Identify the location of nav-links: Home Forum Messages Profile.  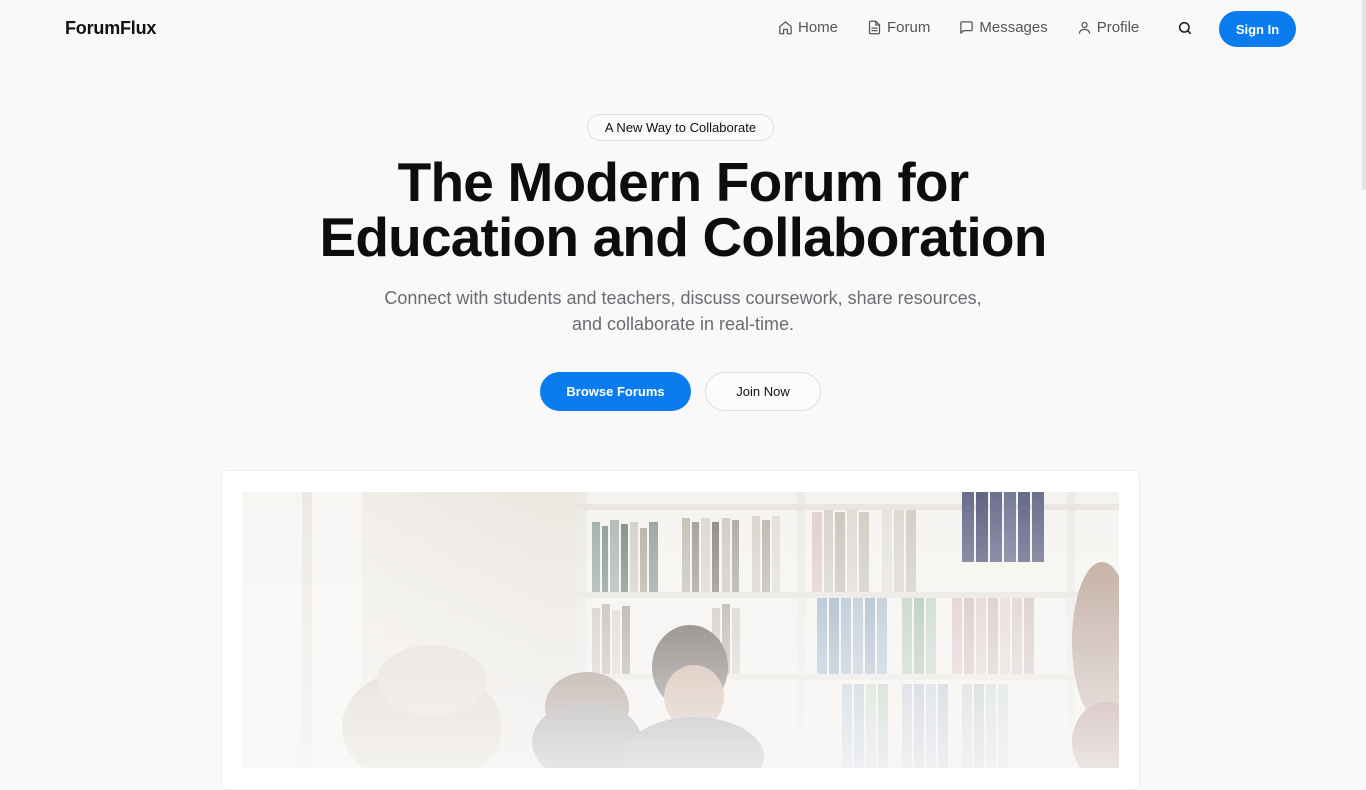
(973, 27).